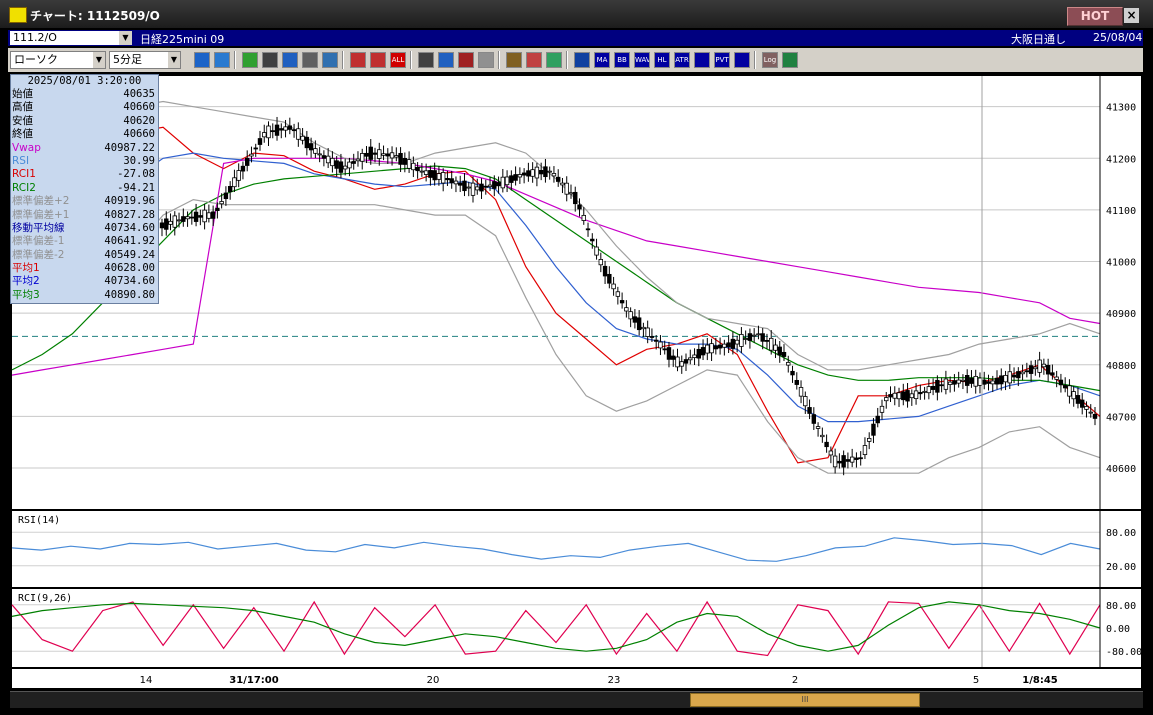 Image resolution: width=1153 pixels, height=715 pixels. Describe the element at coordinates (310, 60) in the screenshot. I see `print-icon` at that location.